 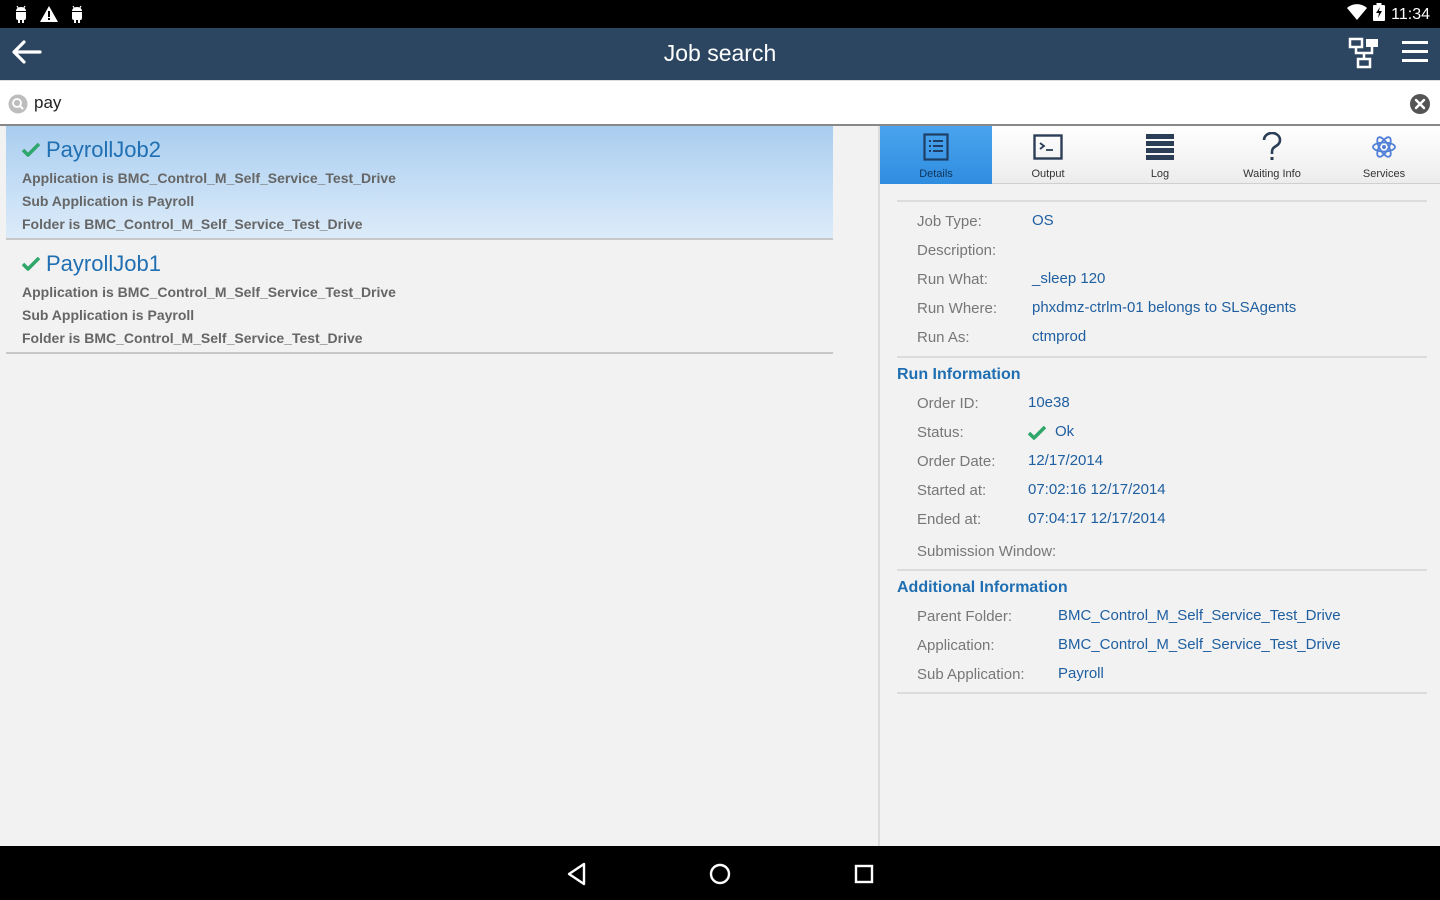 I want to click on tab-waiting-info: Waiting Info, so click(x=1272, y=155).